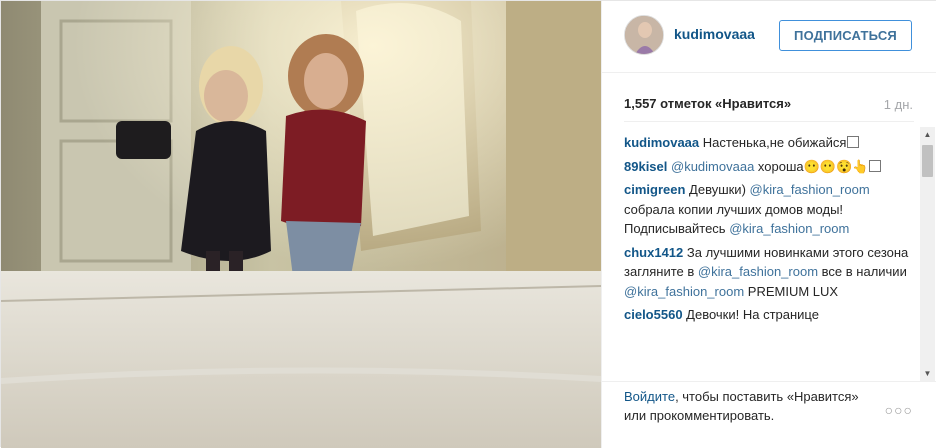  I want to click on post-header: kudimovaaa ПОДПИСАТЬСЯ, so click(769, 37).